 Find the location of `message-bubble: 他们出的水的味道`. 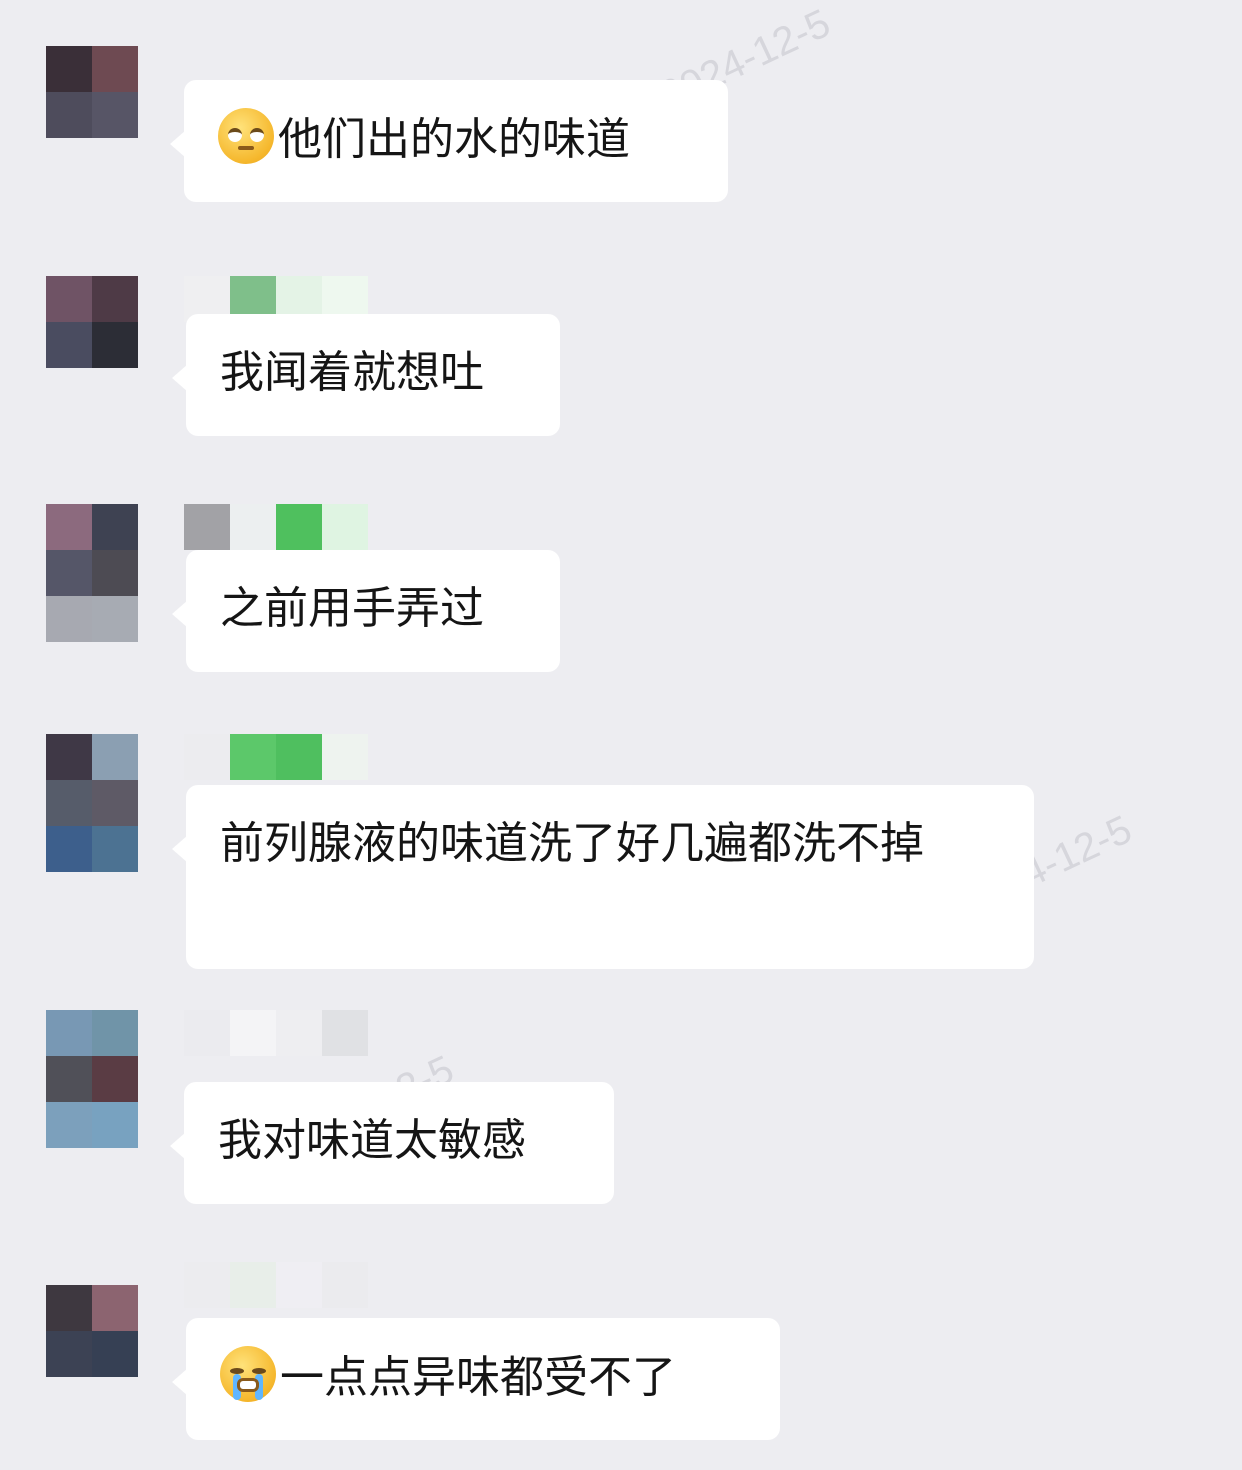

message-bubble: 他们出的水的味道 is located at coordinates (449, 141).